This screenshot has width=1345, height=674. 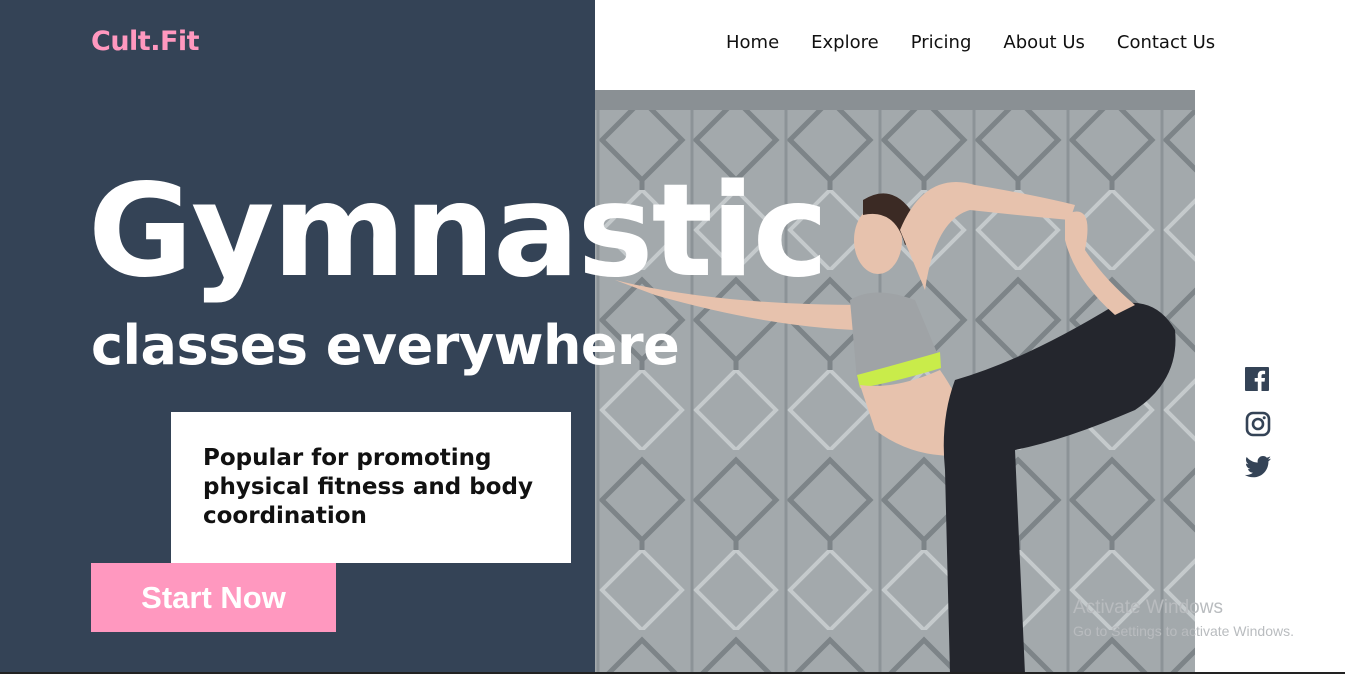 I want to click on main-nav: Home Explore Pricing About Us Contact Us, so click(x=970, y=42).